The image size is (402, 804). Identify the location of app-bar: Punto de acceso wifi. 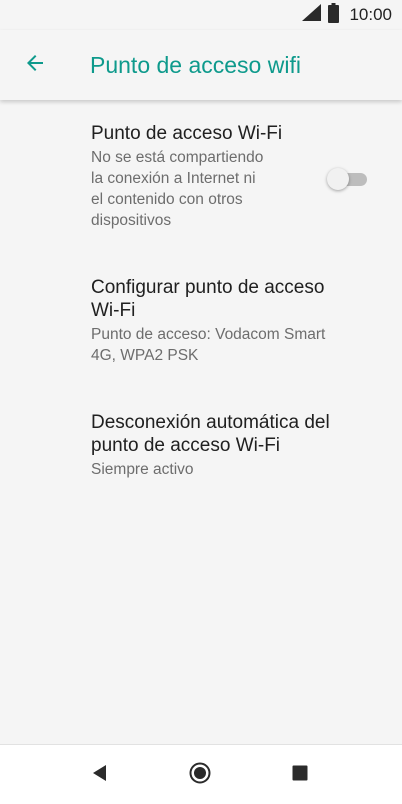
(201, 65).